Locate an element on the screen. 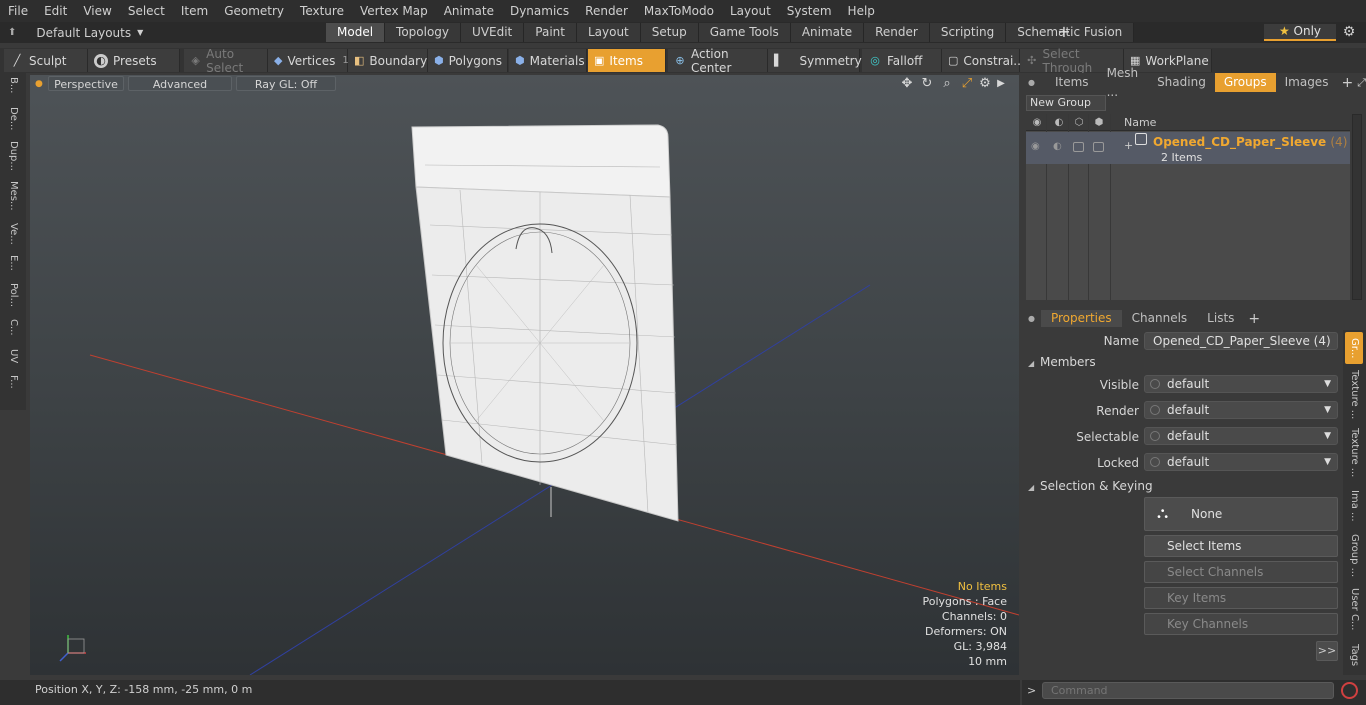 This screenshot has height=705, width=1366. tab-properties: Properties is located at coordinates (1081, 318).